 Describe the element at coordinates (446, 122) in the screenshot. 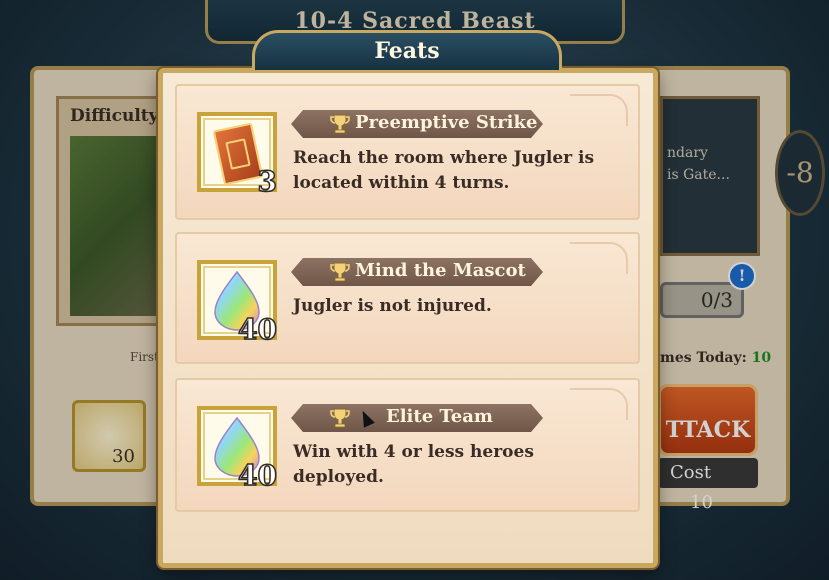

I see `feat-title: Preemptive Strike` at that location.